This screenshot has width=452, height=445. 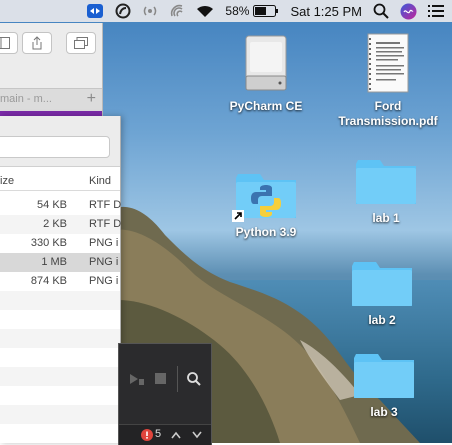 I want to click on desktop-icon-pycharm: PyCharm CE, so click(x=266, y=73).